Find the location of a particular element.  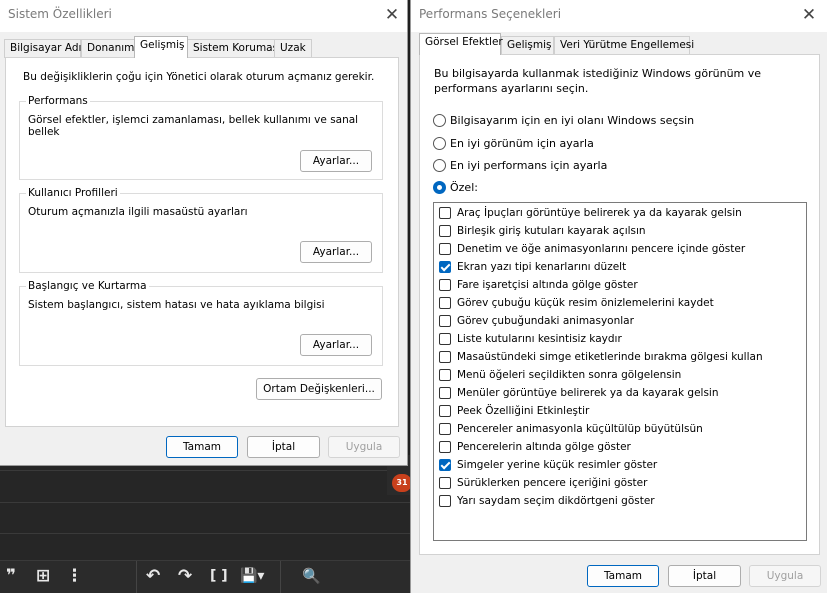

undo-icon: ↶ is located at coordinates (153, 576).